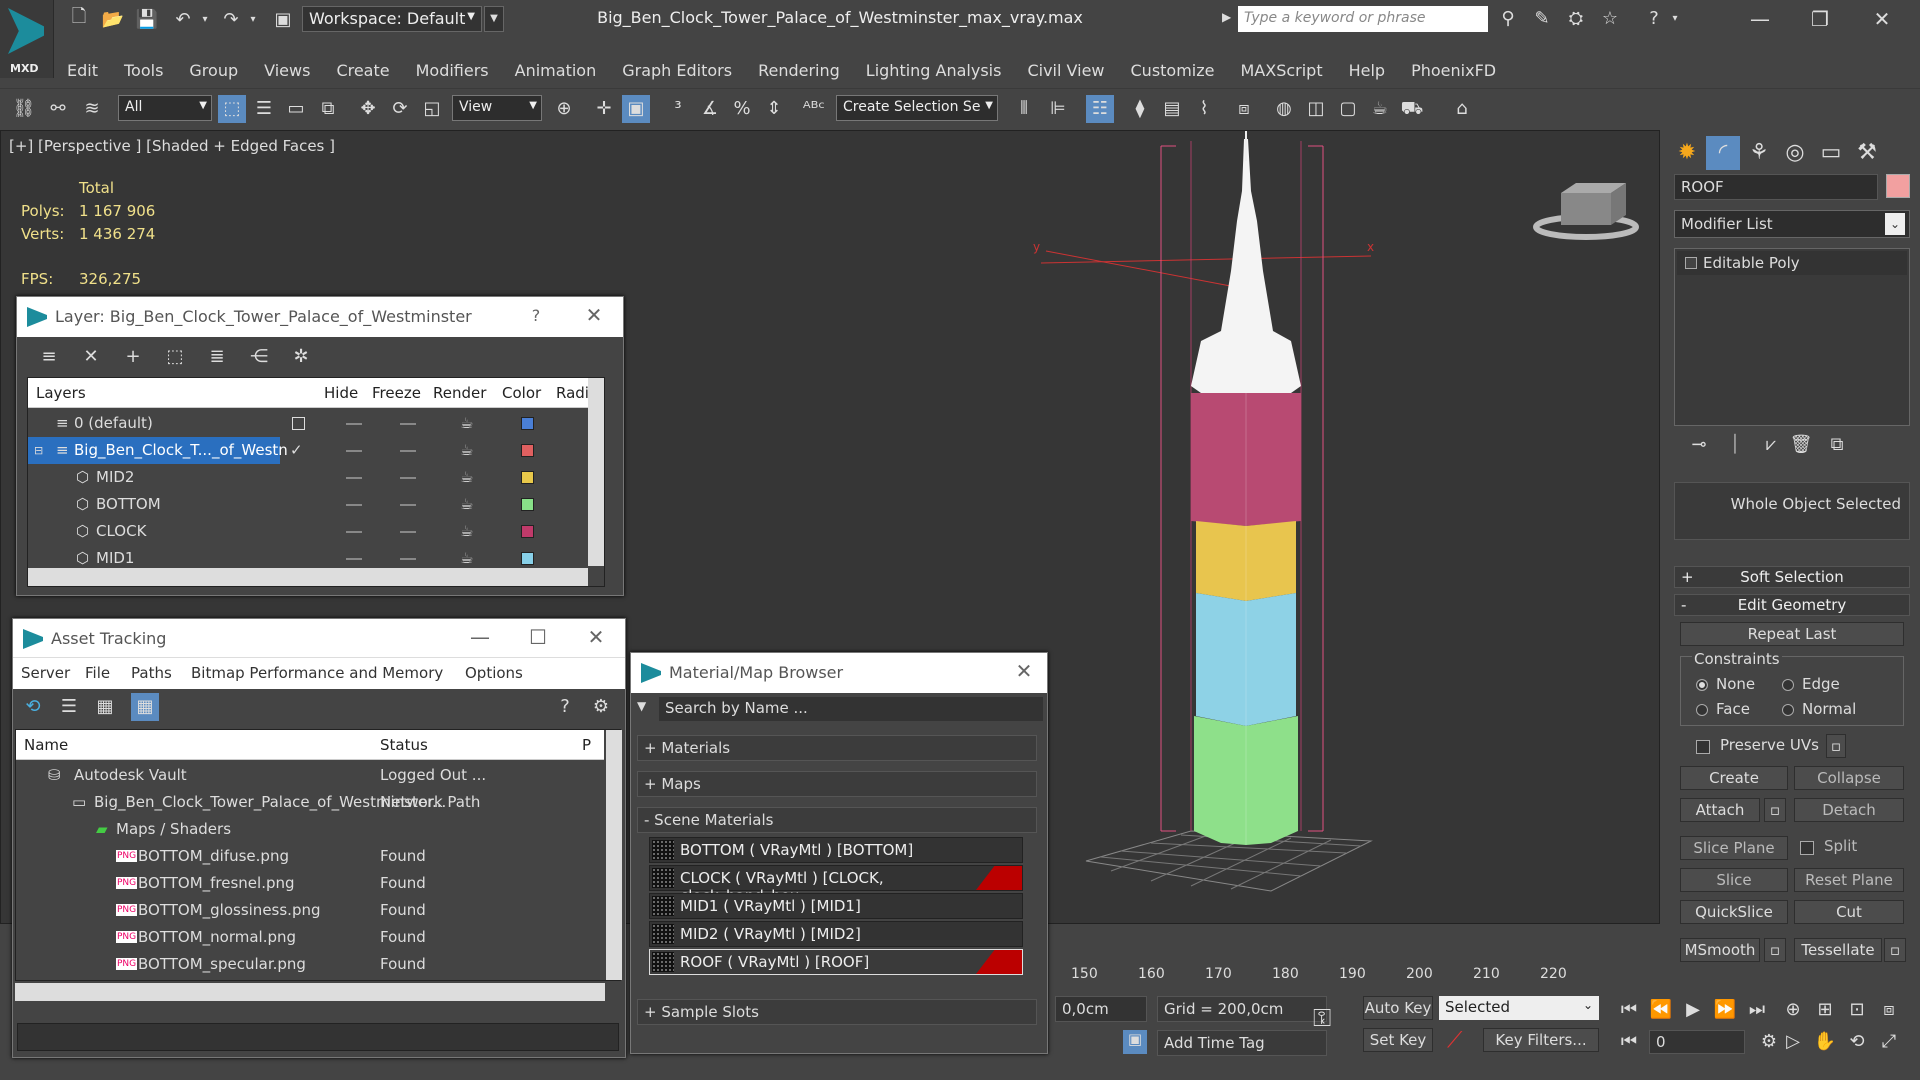  I want to click on current-frame-field: 0, so click(1697, 1042).